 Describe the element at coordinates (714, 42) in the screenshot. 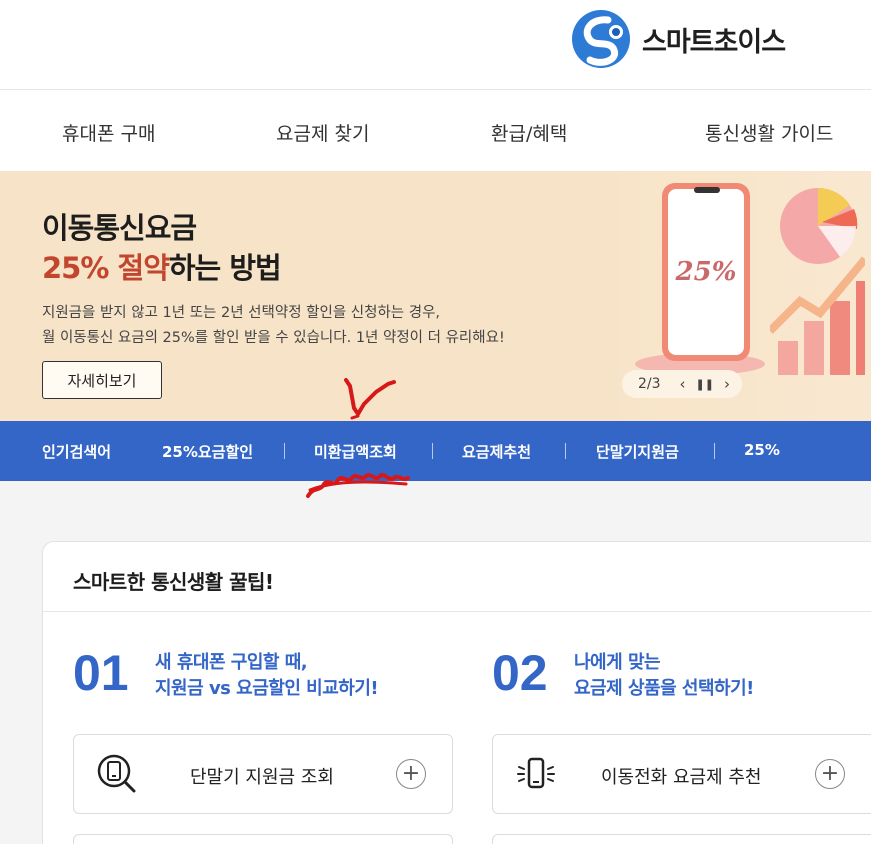

I see `brand-name: 스마트초이스` at that location.